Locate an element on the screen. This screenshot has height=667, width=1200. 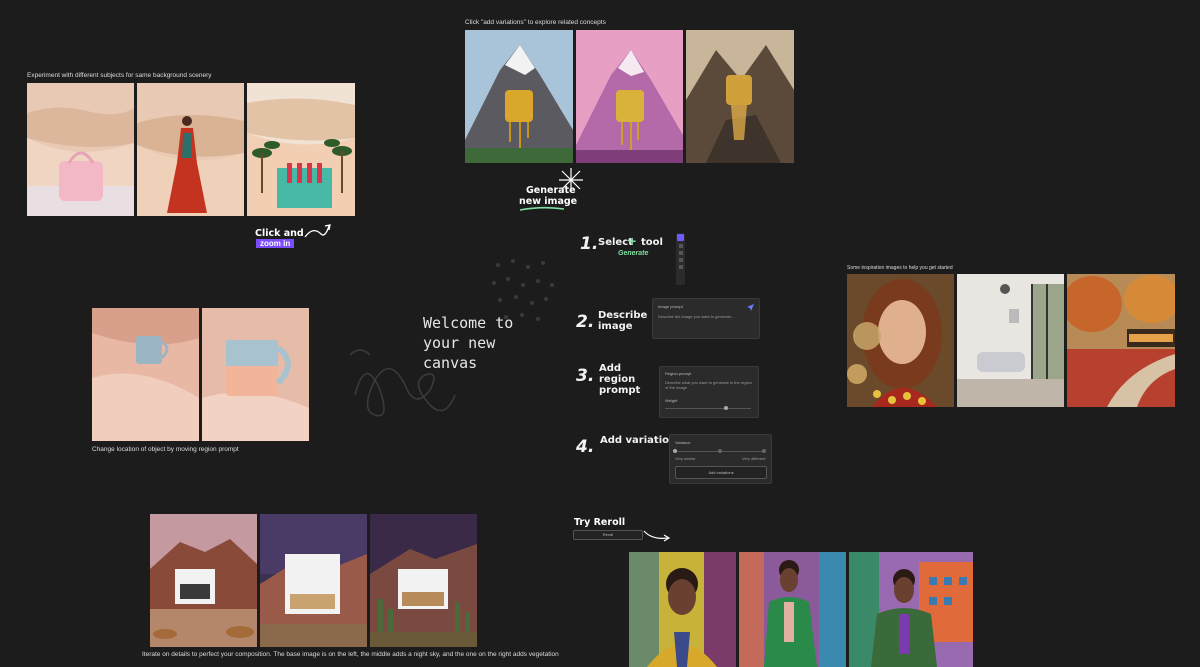
try-reroll-label: Try Reroll is located at coordinates (600, 522).